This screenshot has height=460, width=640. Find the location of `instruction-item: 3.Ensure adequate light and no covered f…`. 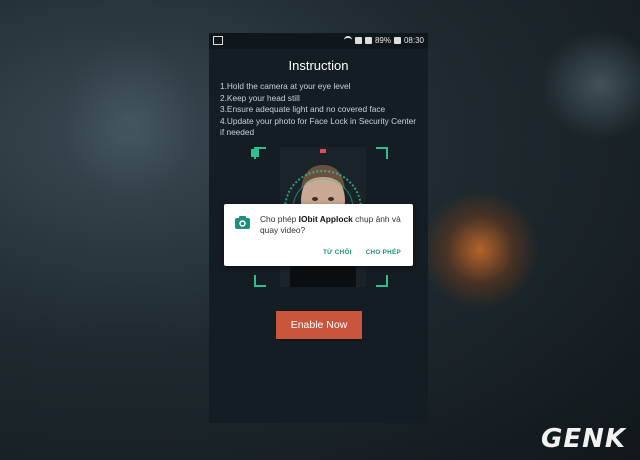

instruction-item: 3.Ensure adequate light and no covered f… is located at coordinates (303, 109).